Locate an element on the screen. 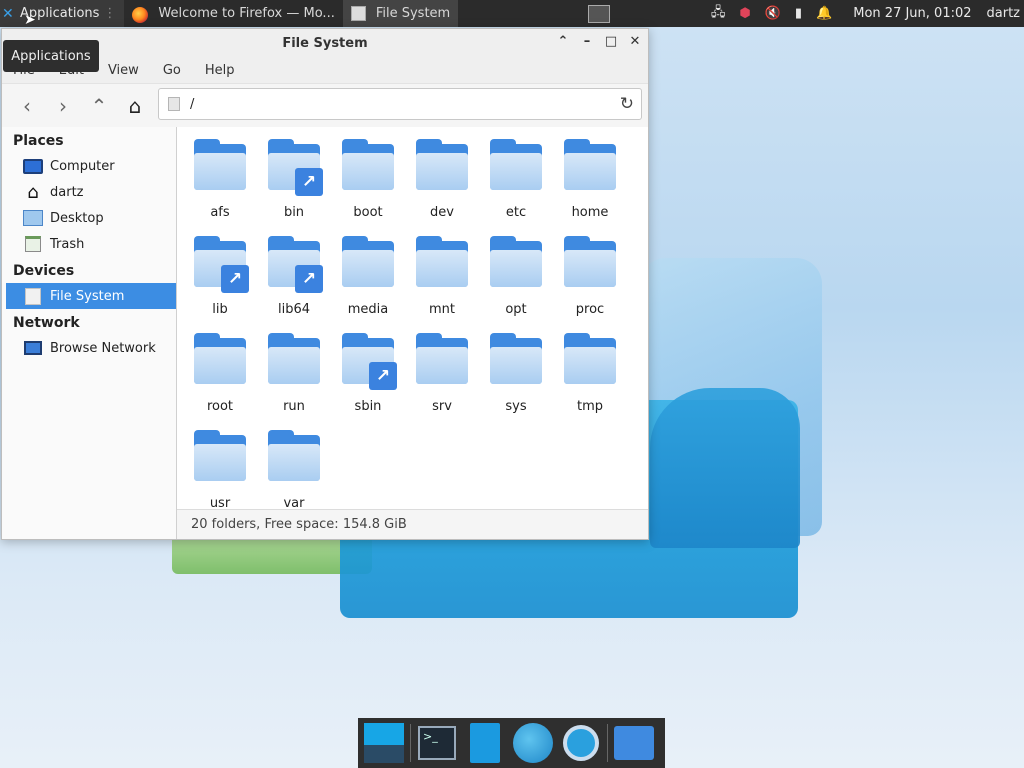 The height and width of the screenshot is (768, 1024). folder-item: media is located at coordinates (368, 282).